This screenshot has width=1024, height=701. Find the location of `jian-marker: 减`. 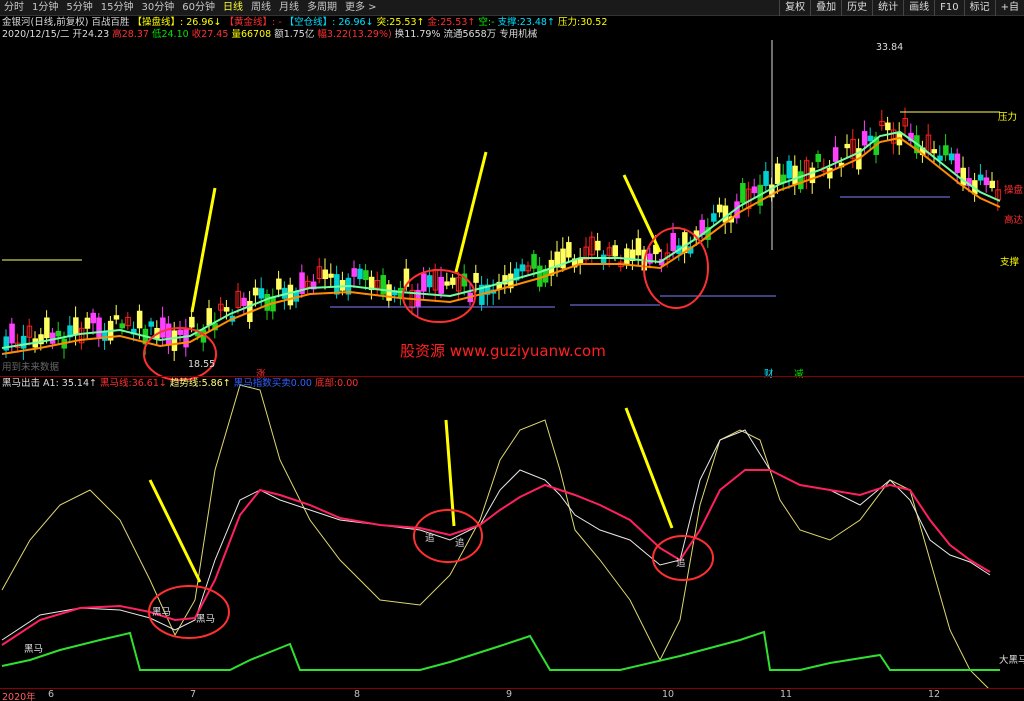

jian-marker: 减 is located at coordinates (799, 374).